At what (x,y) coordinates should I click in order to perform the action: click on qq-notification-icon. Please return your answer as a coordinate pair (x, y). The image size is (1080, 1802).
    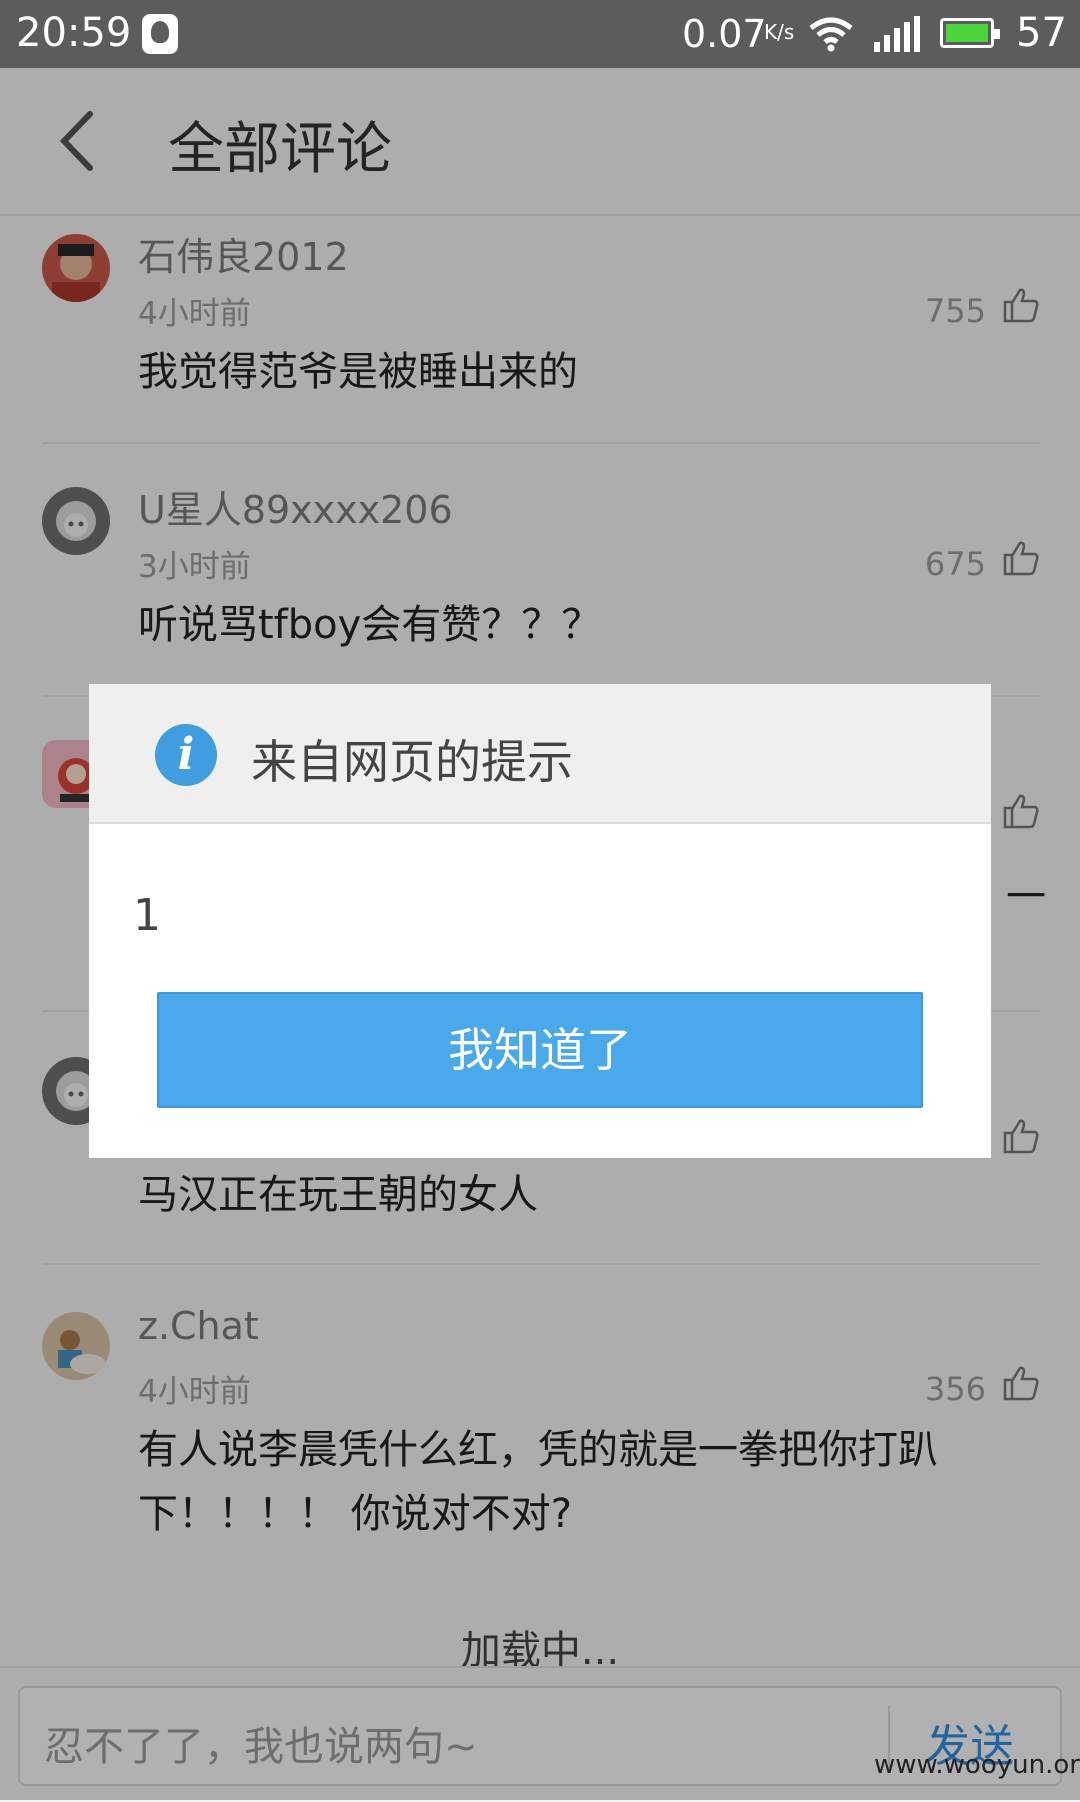
    Looking at the image, I should click on (160, 34).